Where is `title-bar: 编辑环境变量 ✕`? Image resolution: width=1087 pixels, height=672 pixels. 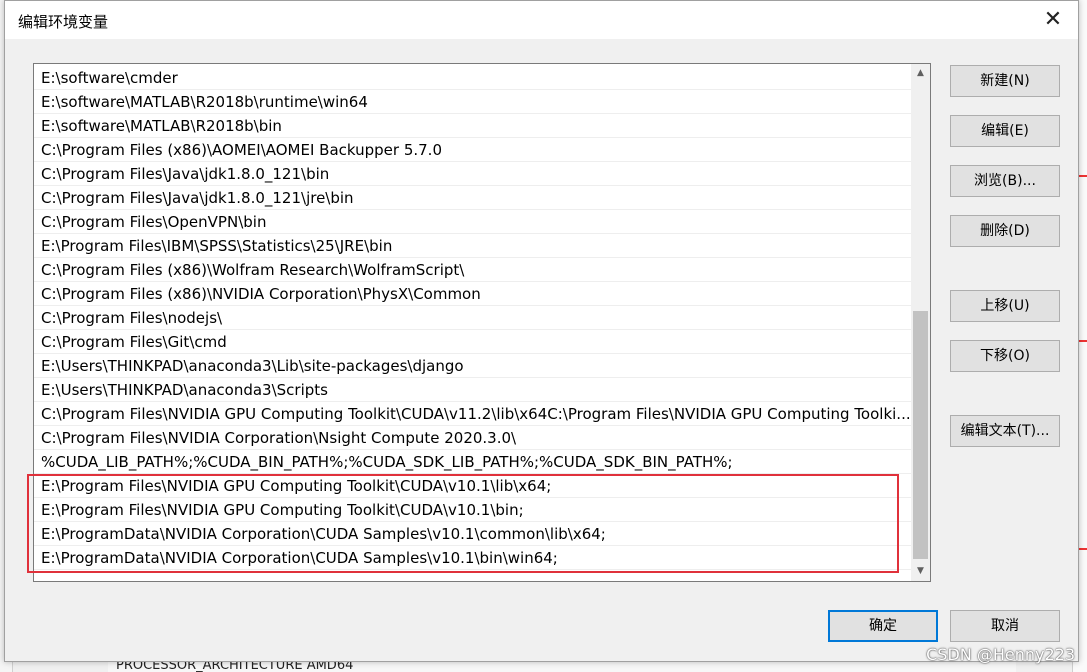 title-bar: 编辑环境变量 ✕ is located at coordinates (541, 20).